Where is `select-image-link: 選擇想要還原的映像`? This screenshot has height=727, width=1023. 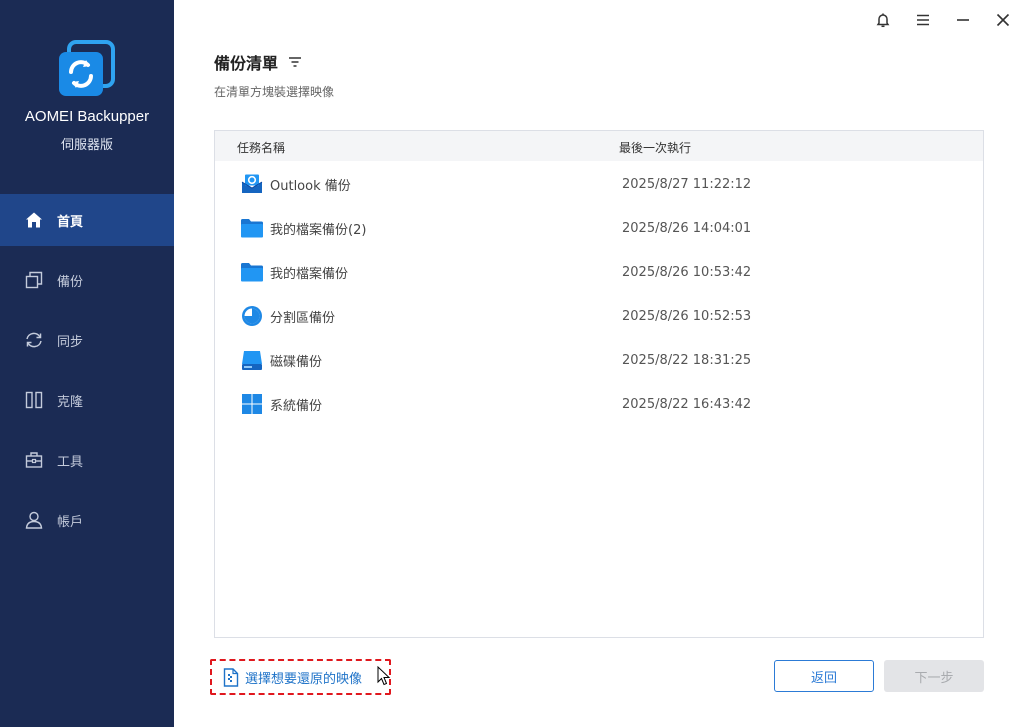 select-image-link: 選擇想要還原的映像 is located at coordinates (300, 677).